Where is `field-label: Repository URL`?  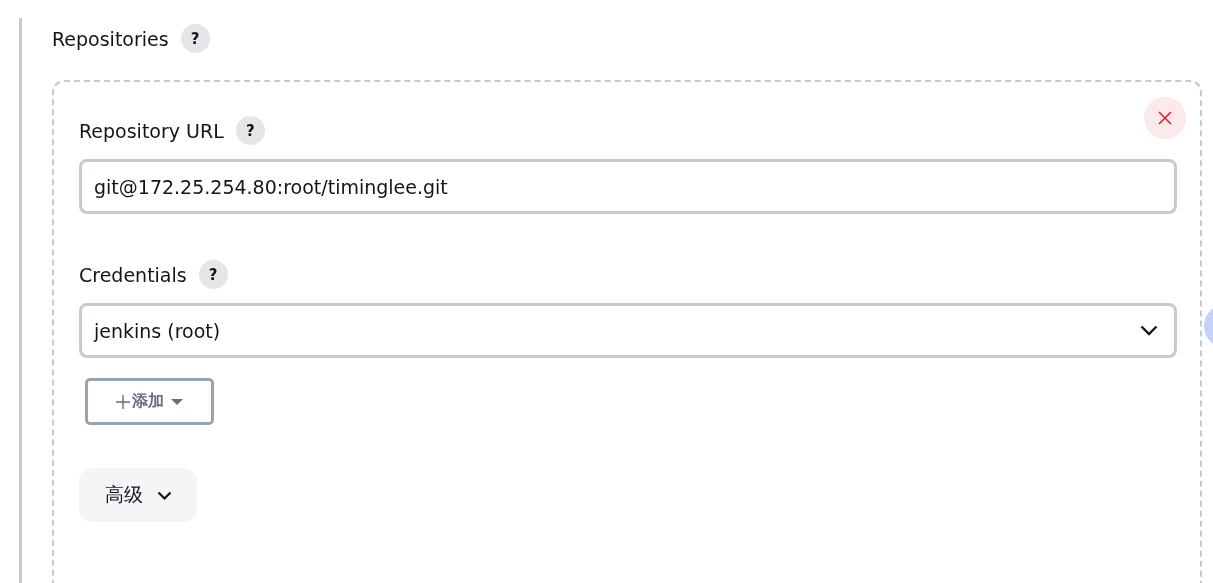
field-label: Repository URL is located at coordinates (151, 130).